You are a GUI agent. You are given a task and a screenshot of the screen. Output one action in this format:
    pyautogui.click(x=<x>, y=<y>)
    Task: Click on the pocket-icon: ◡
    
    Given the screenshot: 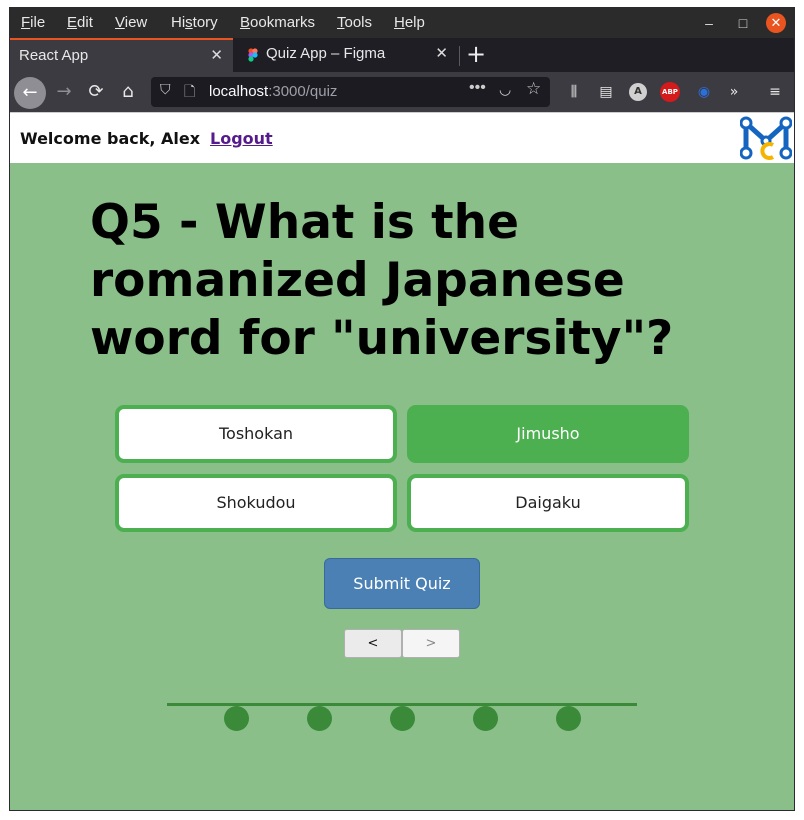 What is the action you would take?
    pyautogui.click(x=505, y=89)
    